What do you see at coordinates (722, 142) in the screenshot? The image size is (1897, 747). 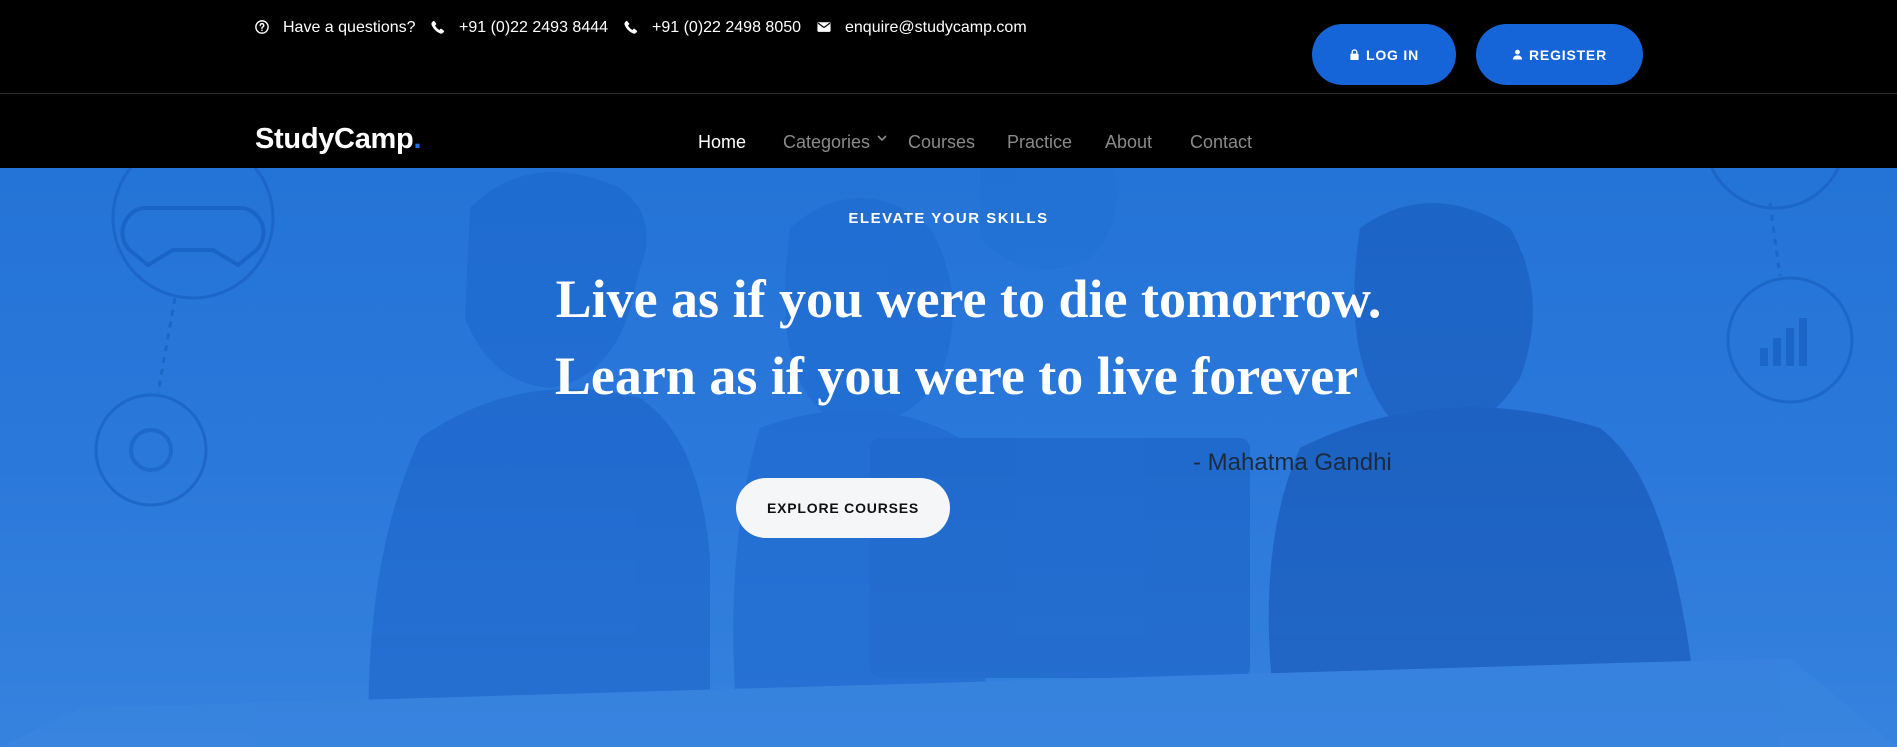 I see `nav-item-home: Home` at bounding box center [722, 142].